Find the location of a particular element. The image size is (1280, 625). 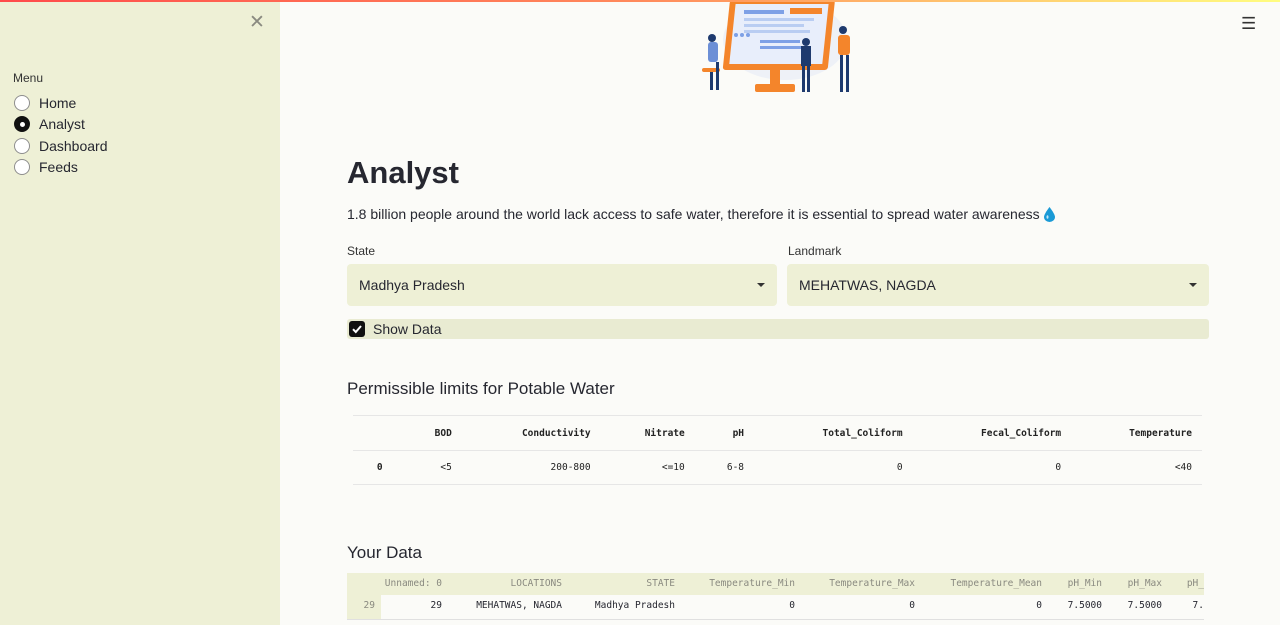

table-cell: 7. is located at coordinates (1198, 605).